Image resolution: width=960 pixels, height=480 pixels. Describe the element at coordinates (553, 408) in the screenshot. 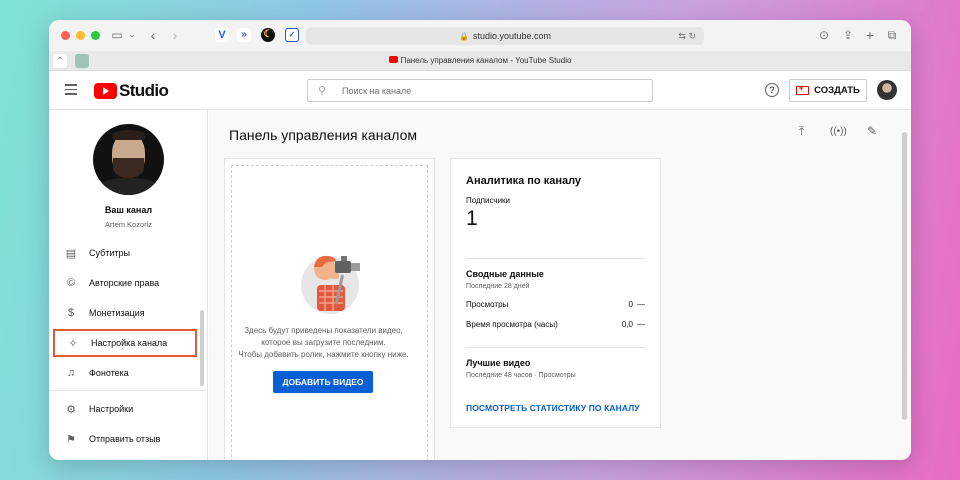

I see `view-channel-analytics-link: ПОСМОТРЕТЬ СТАТИСТИКУ ПО КАНАЛУ` at that location.